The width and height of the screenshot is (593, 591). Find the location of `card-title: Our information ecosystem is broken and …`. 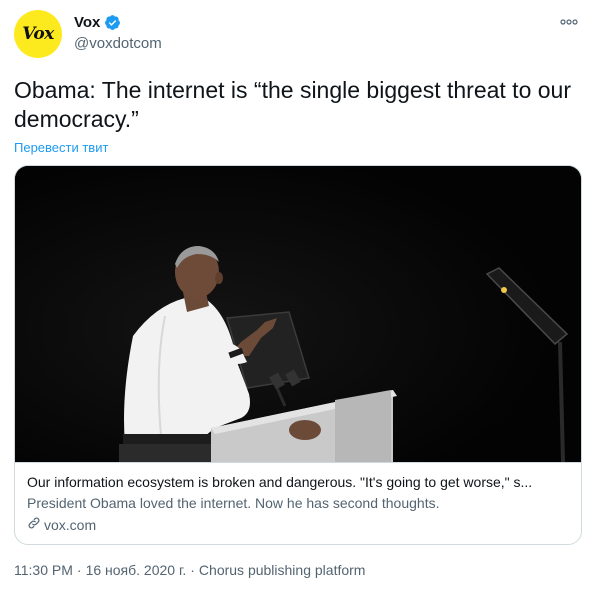

card-title: Our information ecosystem is broken and … is located at coordinates (298, 482).